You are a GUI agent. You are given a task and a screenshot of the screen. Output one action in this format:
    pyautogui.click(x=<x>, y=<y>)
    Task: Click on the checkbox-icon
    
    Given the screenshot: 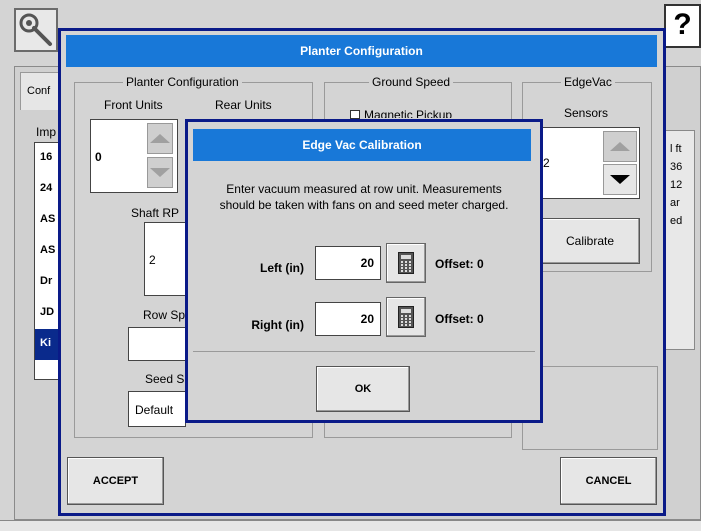 What is the action you would take?
    pyautogui.click(x=355, y=114)
    